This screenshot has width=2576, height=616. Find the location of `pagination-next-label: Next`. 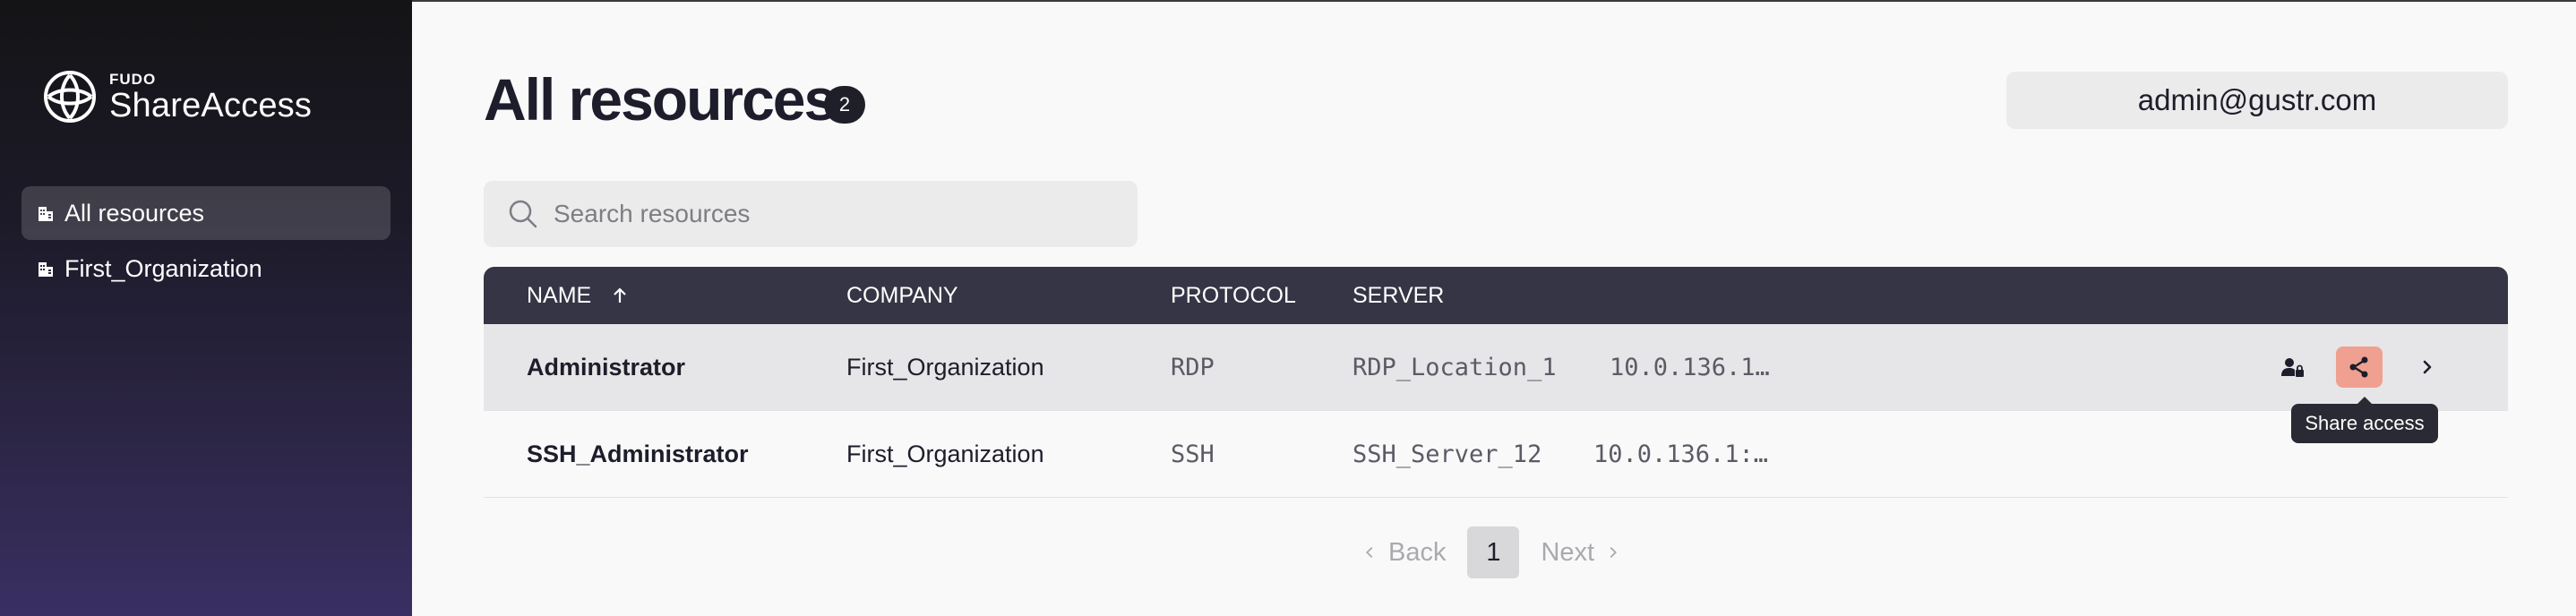

pagination-next-label: Next is located at coordinates (1568, 552).